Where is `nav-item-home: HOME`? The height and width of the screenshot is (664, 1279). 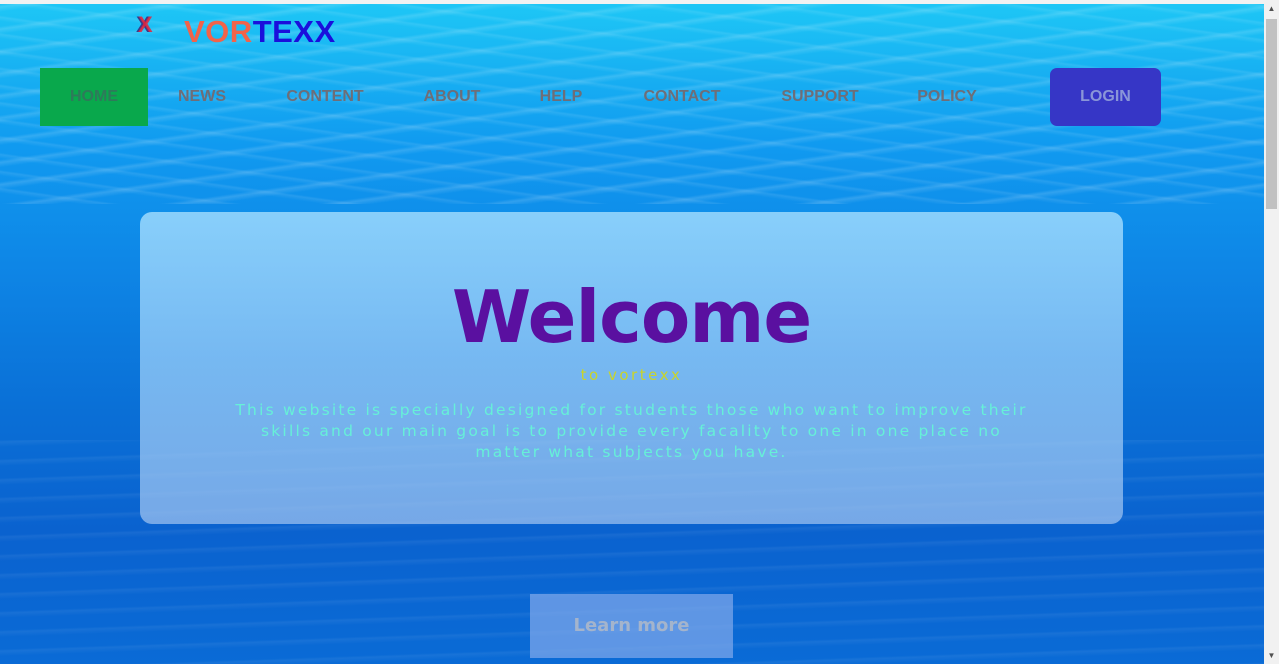 nav-item-home: HOME is located at coordinates (94, 97).